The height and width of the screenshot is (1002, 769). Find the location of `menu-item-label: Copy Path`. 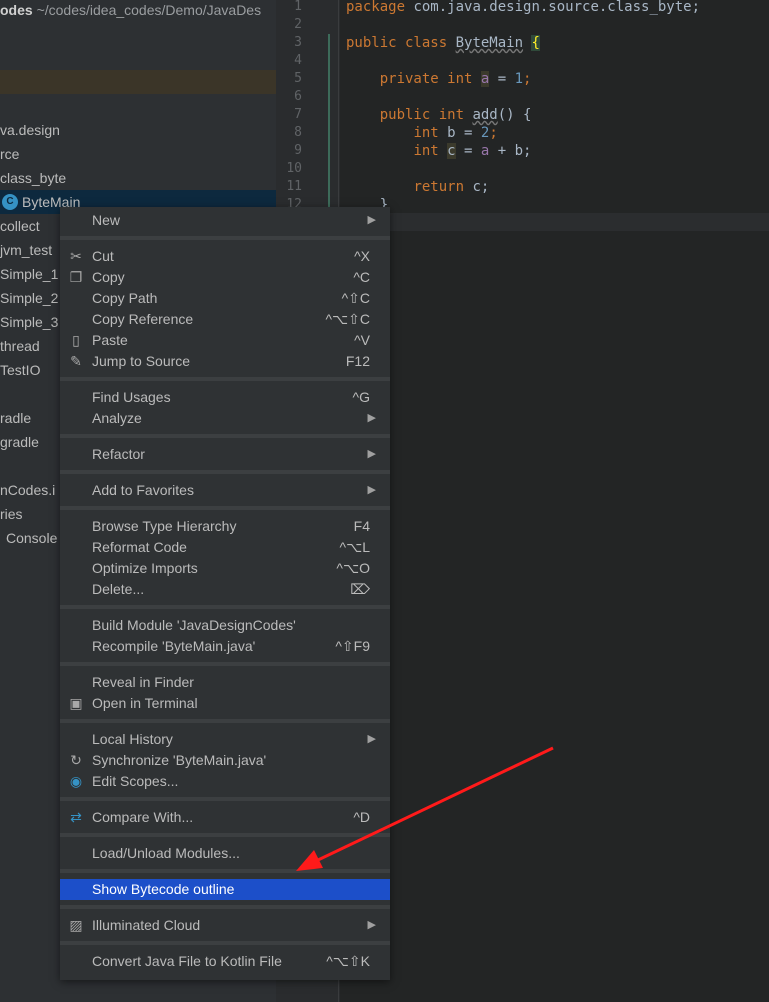

menu-item-label: Copy Path is located at coordinates (125, 298).